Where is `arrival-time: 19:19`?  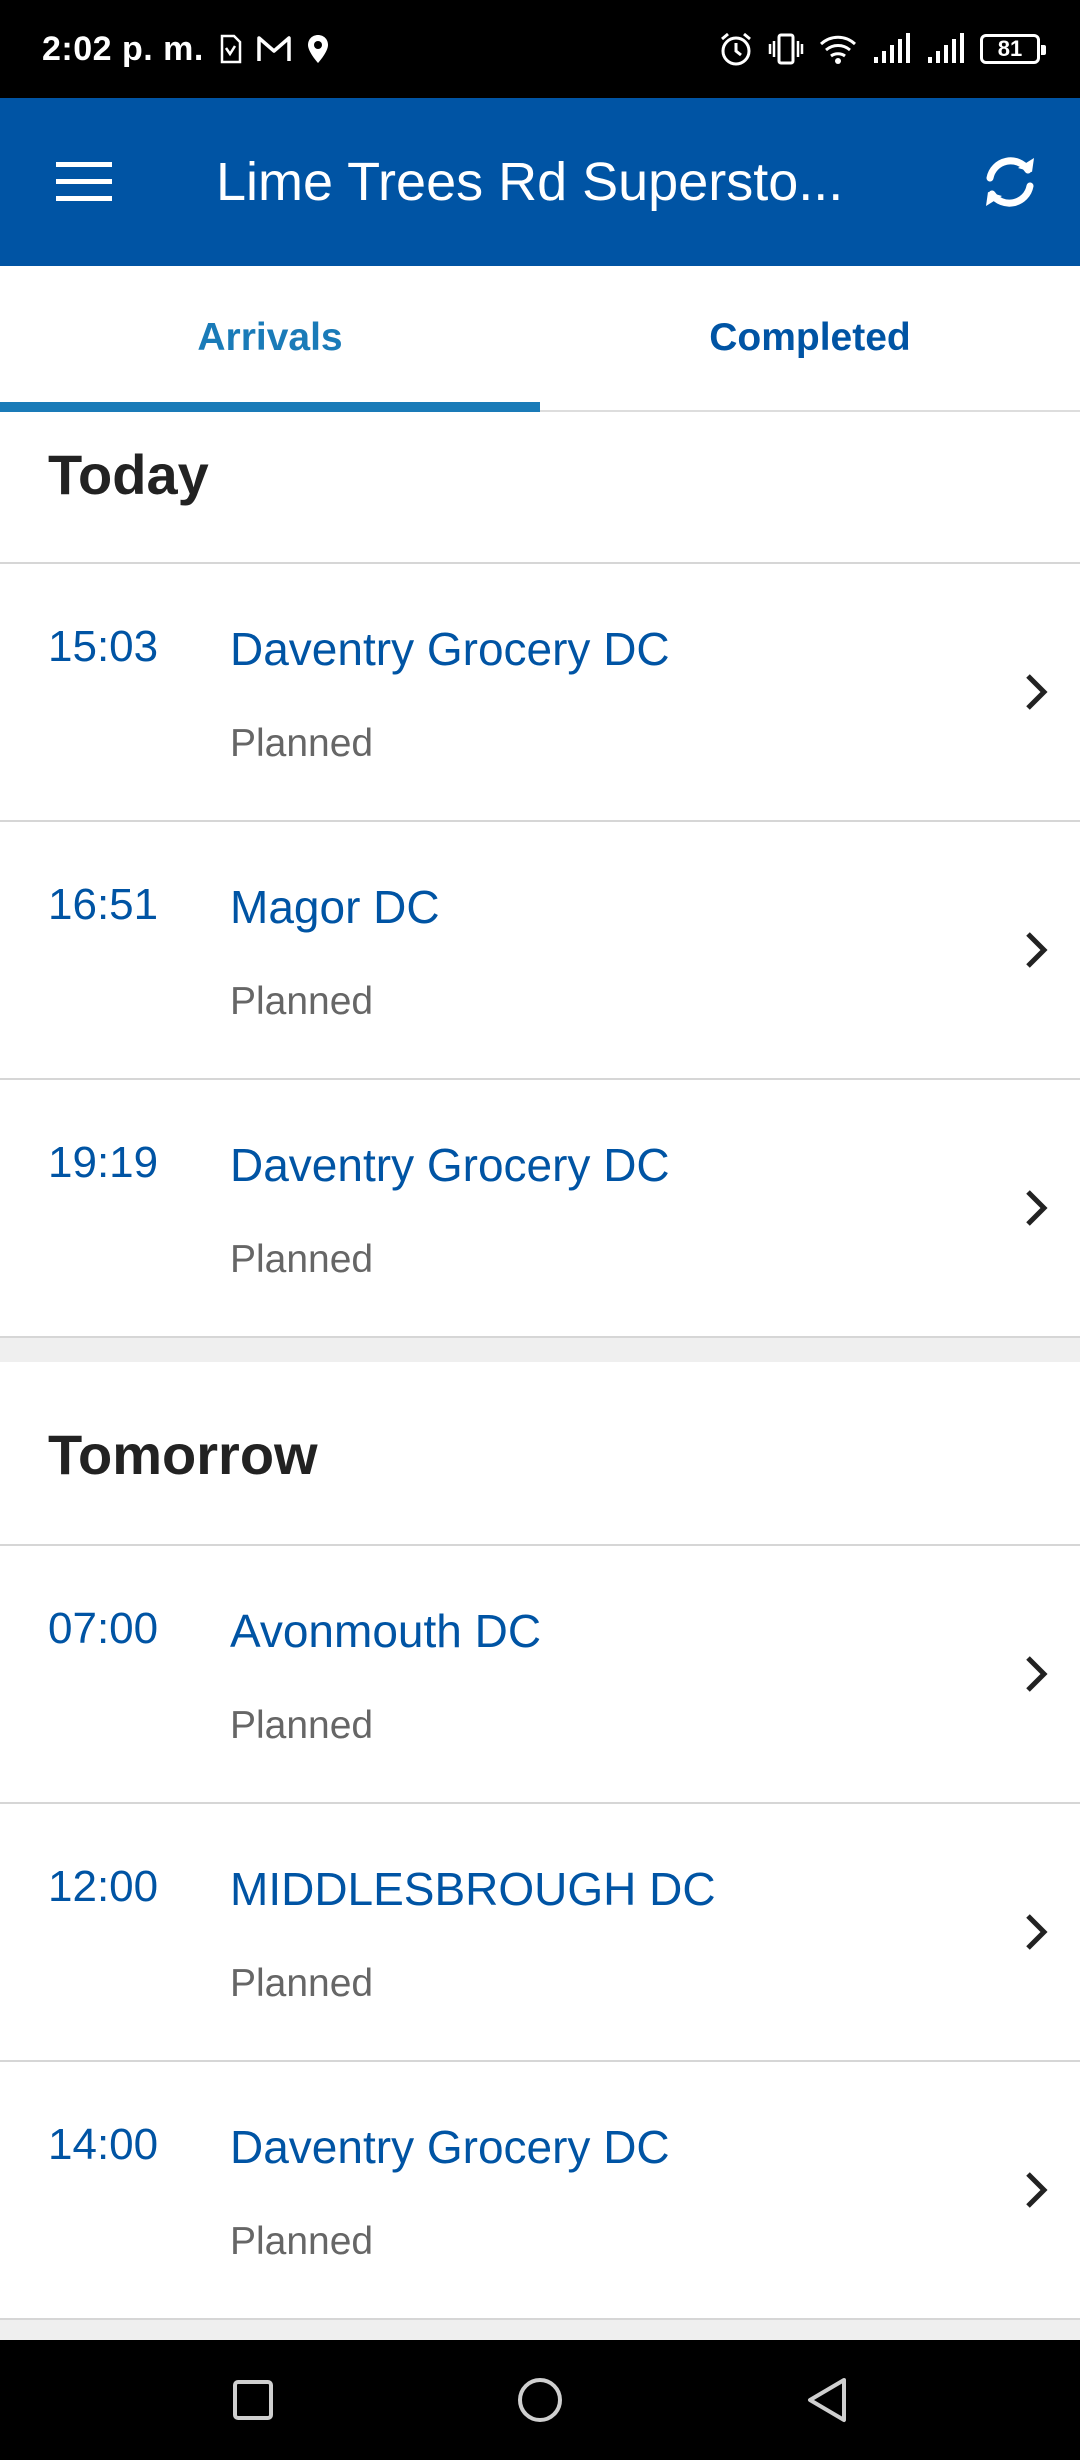
arrival-time: 19:19 is located at coordinates (103, 1162).